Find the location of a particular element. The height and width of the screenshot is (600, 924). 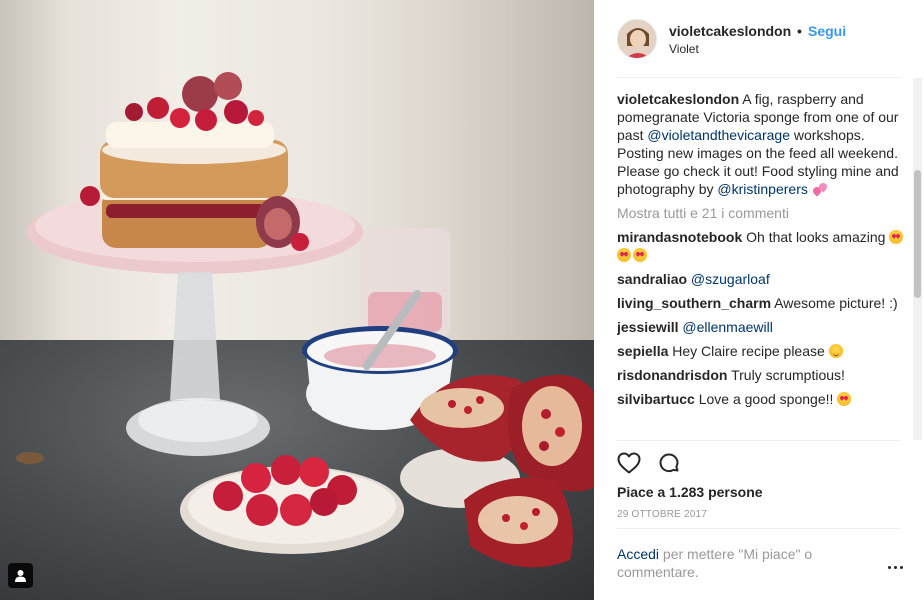

caption-mention-2: @kristinperers is located at coordinates (762, 189).